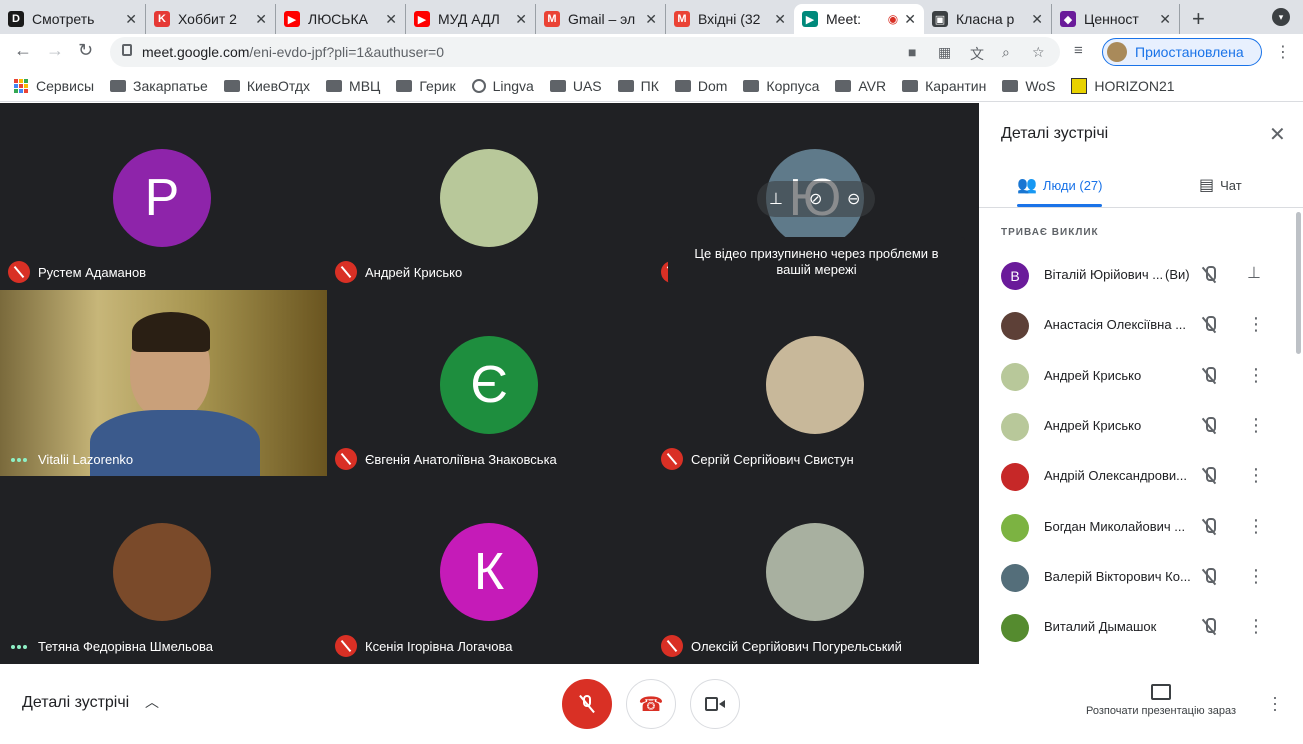  Describe the element at coordinates (75, 703) in the screenshot. I see `meeting-details-button: Деталі зустрічі` at that location.